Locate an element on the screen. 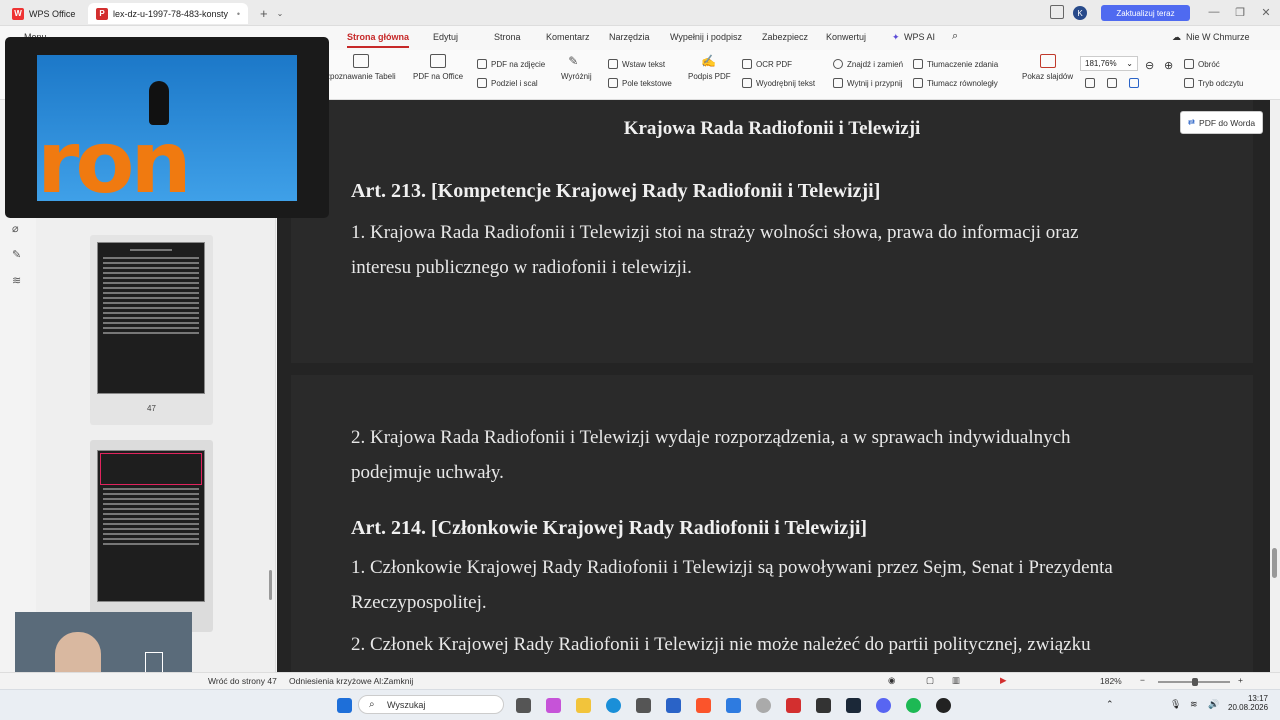  parallel-translate-button: Tłumacz równoległy is located at coordinates (955, 83).